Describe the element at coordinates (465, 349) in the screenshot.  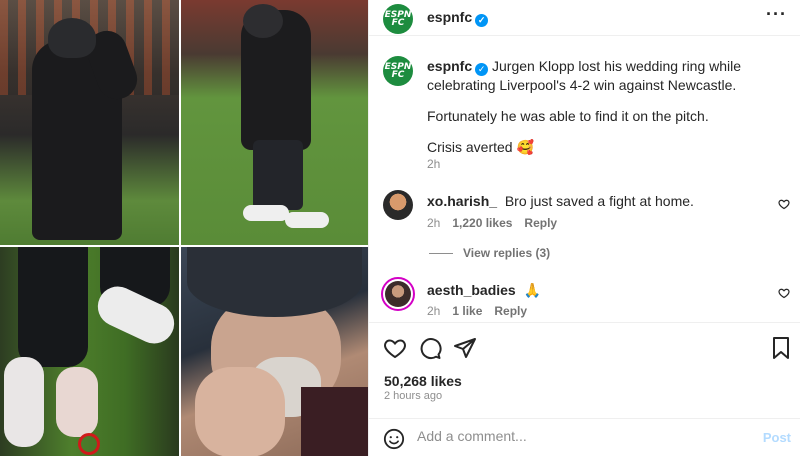
I see `share-paper-plane-icon` at that location.